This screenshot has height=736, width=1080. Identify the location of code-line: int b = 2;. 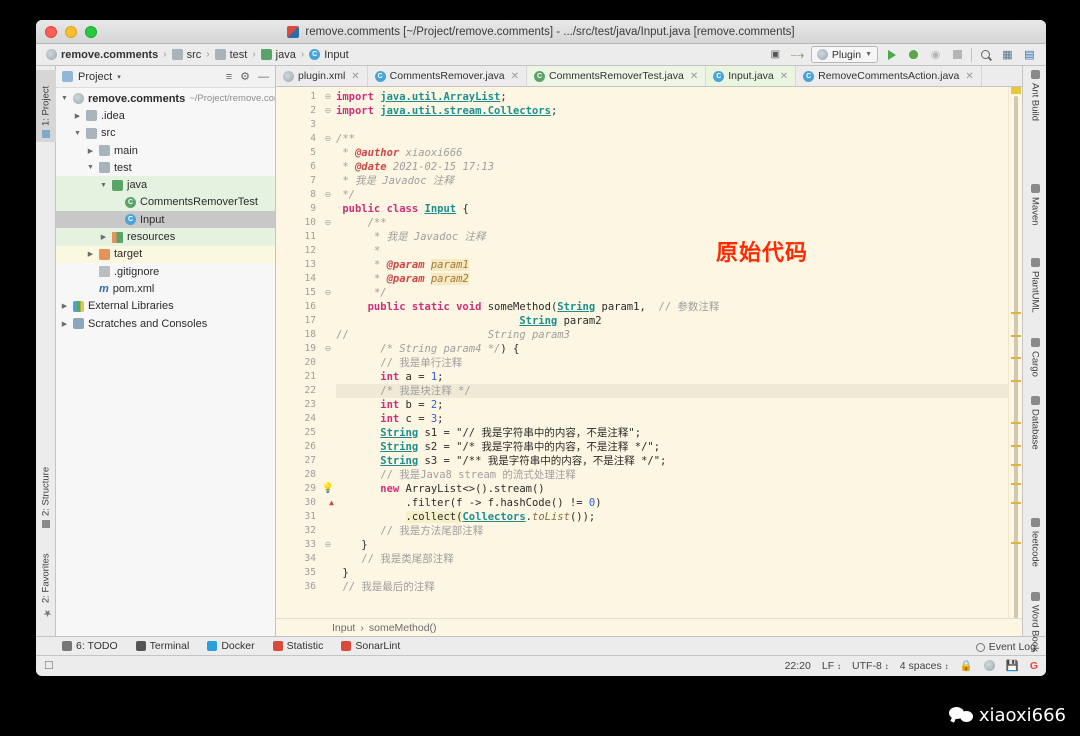
(672, 405).